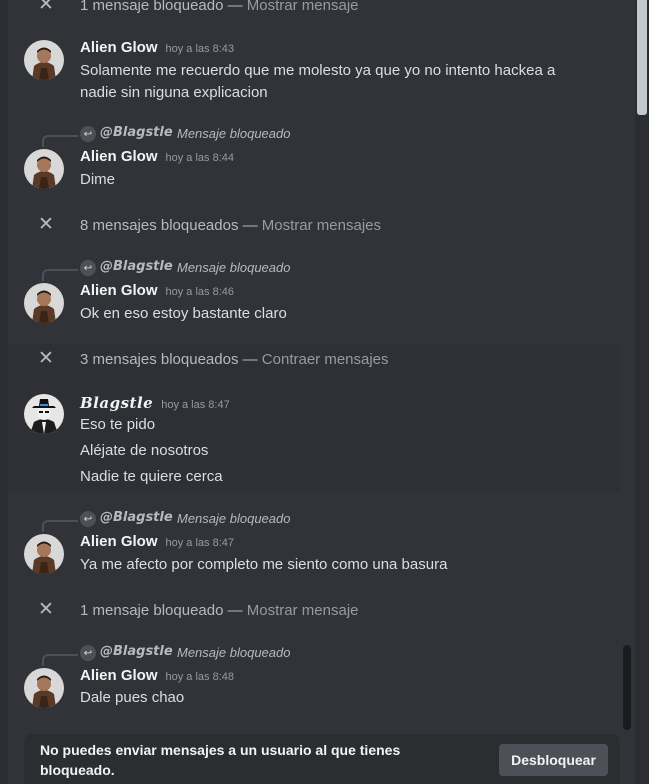 The image size is (649, 784). I want to click on author-line: Alien Glow hoy a las 8:46, so click(157, 292).